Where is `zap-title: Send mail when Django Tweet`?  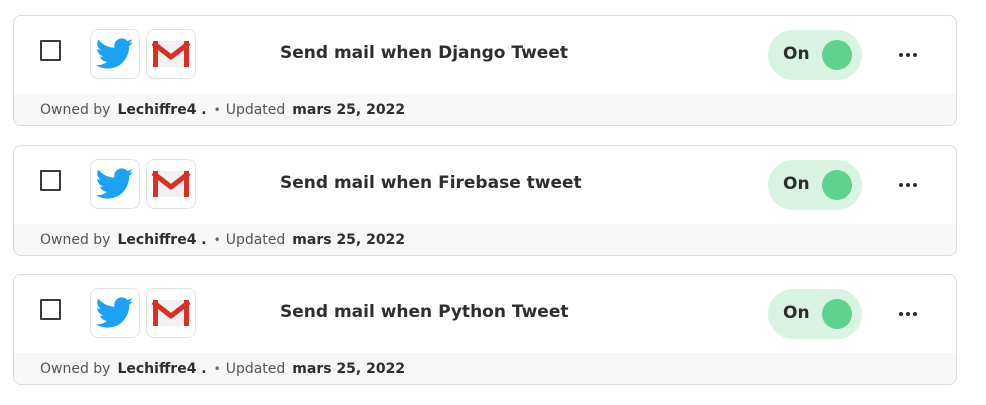
zap-title: Send mail when Django Tweet is located at coordinates (424, 53).